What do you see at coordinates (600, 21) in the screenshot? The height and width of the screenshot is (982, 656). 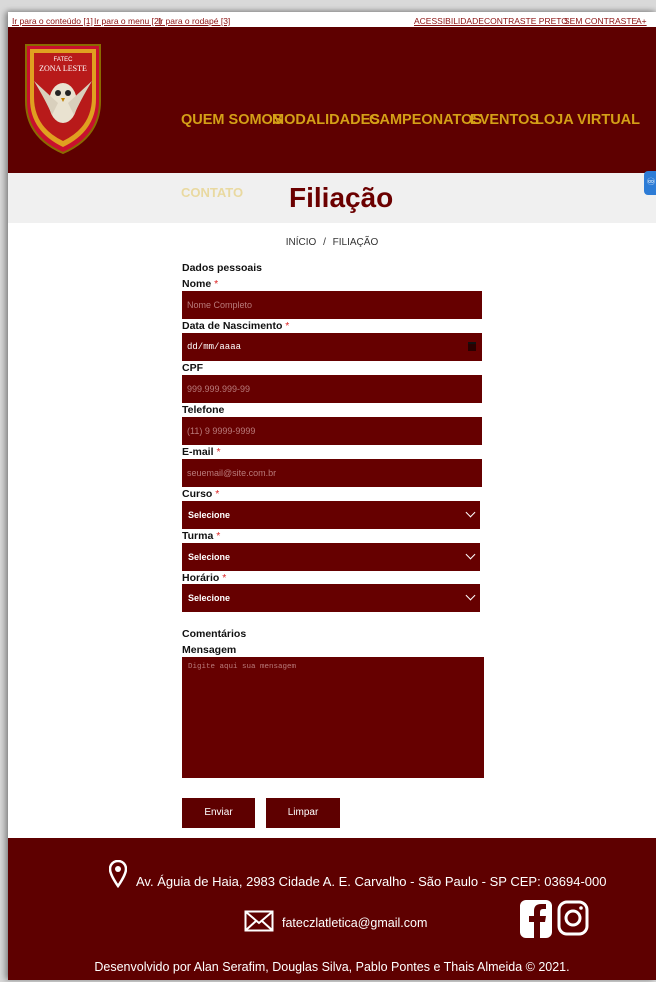 I see `no-contrast-link: SEM CONTRASTE` at bounding box center [600, 21].